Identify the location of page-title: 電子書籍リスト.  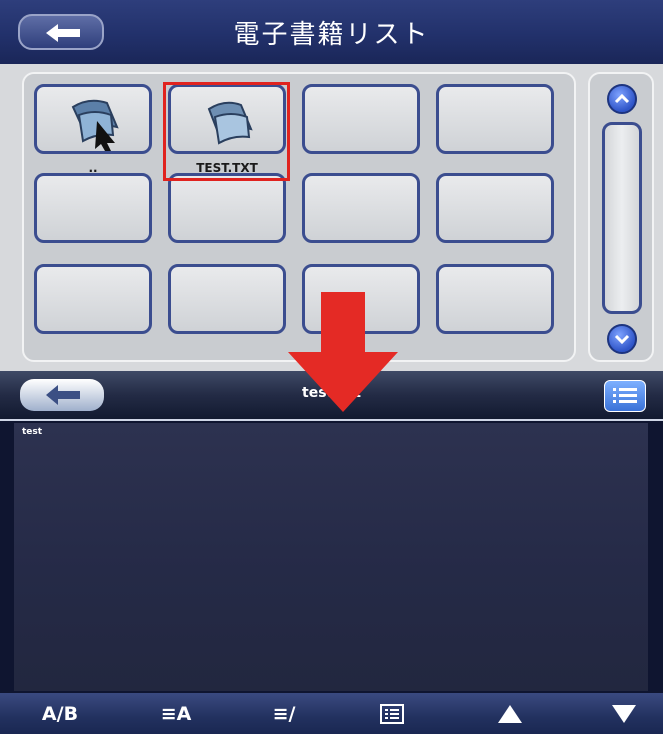
(331, 35).